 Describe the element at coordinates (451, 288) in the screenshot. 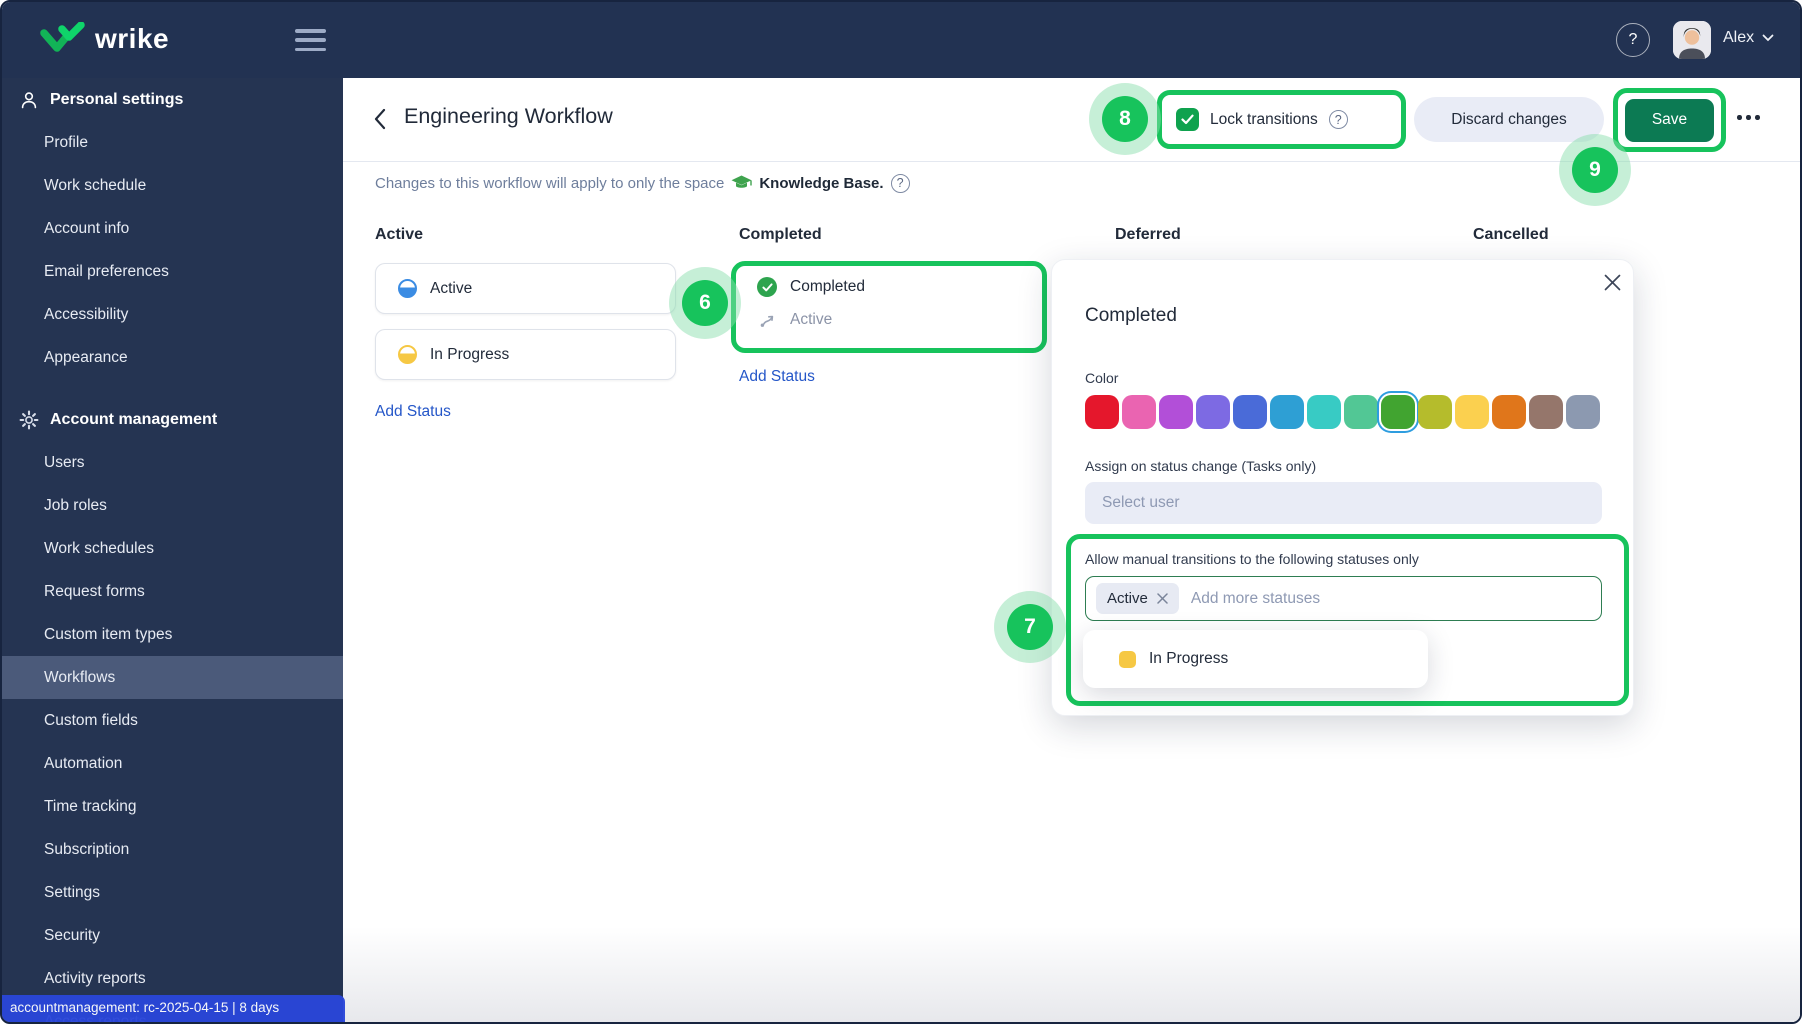

I see `status-card-label: Active` at that location.